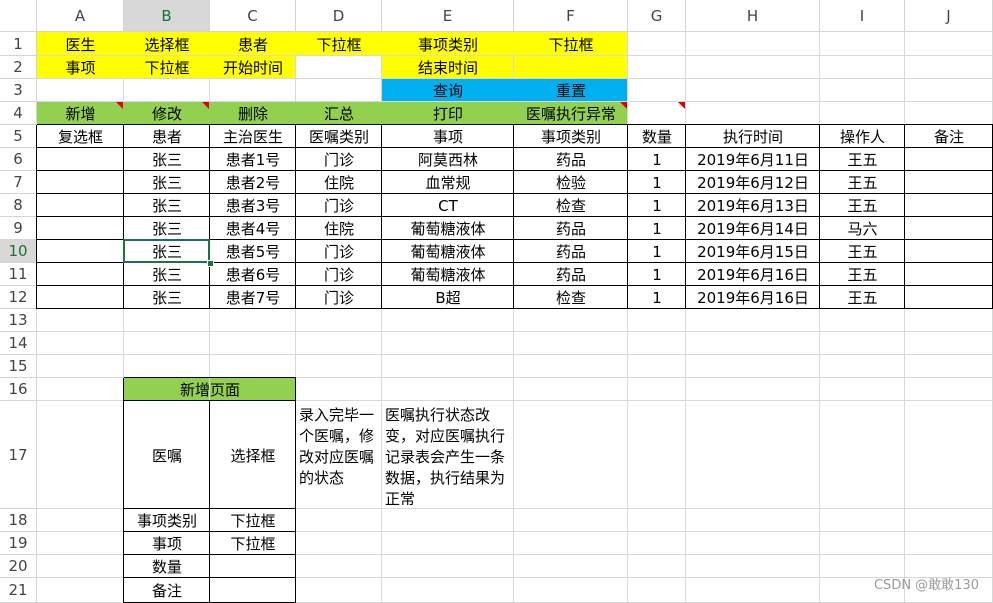  I want to click on cell-d4: 汇总, so click(339, 113).